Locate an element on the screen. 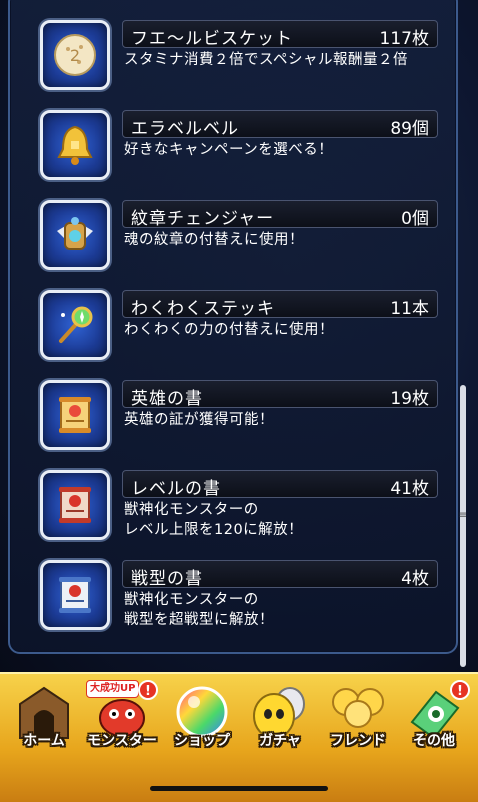  item-name: レベルの書 is located at coordinates (176, 489).